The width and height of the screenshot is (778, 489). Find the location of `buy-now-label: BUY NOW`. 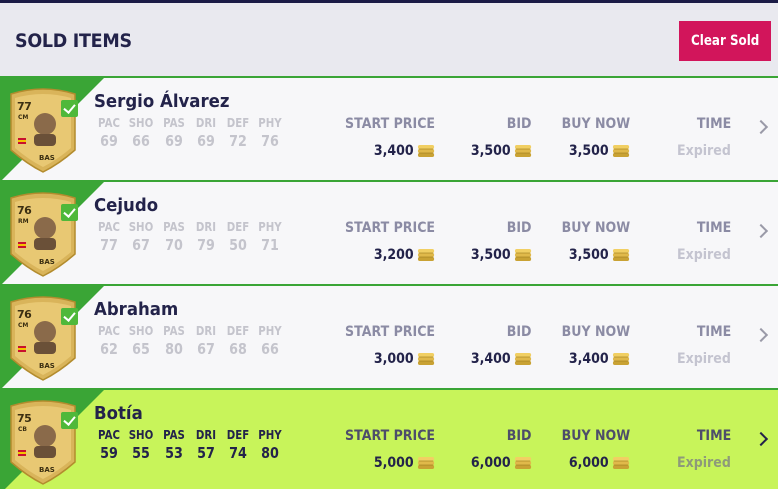

buy-now-label: BUY NOW is located at coordinates (595, 228).